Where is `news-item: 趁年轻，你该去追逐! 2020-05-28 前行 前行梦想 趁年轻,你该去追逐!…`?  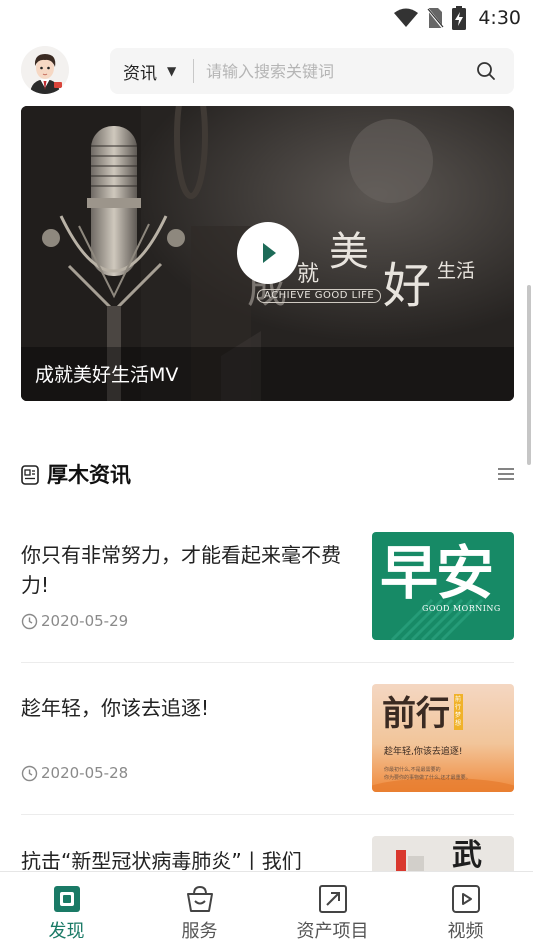 news-item: 趁年轻，你该去追逐! 2020-05-28 前行 前行梦想 趁年轻,你该去追逐!… is located at coordinates (267, 750).